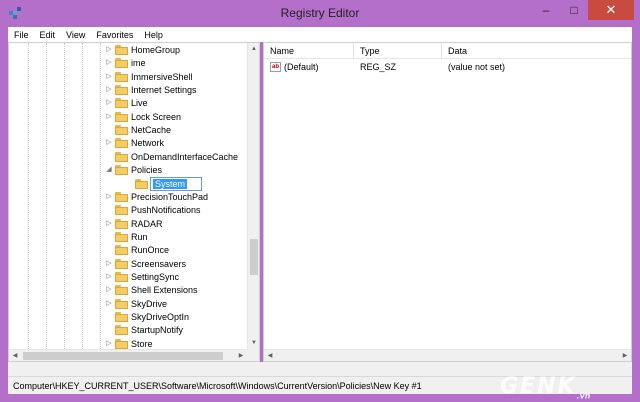 This screenshot has width=640, height=402. Describe the element at coordinates (611, 10) in the screenshot. I see `close-button: ✕` at that location.